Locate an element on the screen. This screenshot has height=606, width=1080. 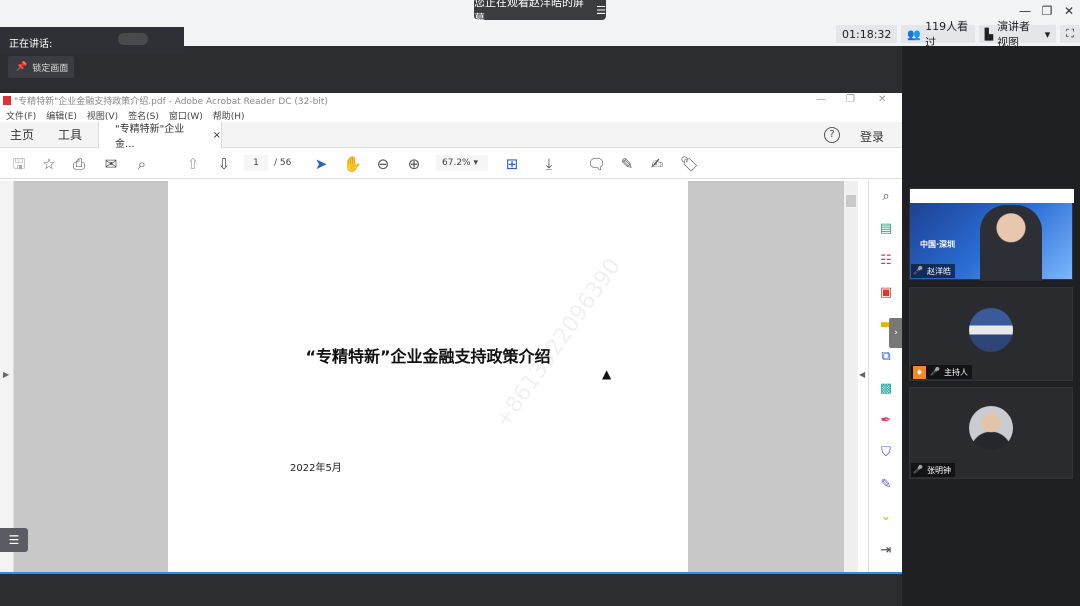
tab-document: "专精特新"企业金... × is located at coordinates (160, 136).